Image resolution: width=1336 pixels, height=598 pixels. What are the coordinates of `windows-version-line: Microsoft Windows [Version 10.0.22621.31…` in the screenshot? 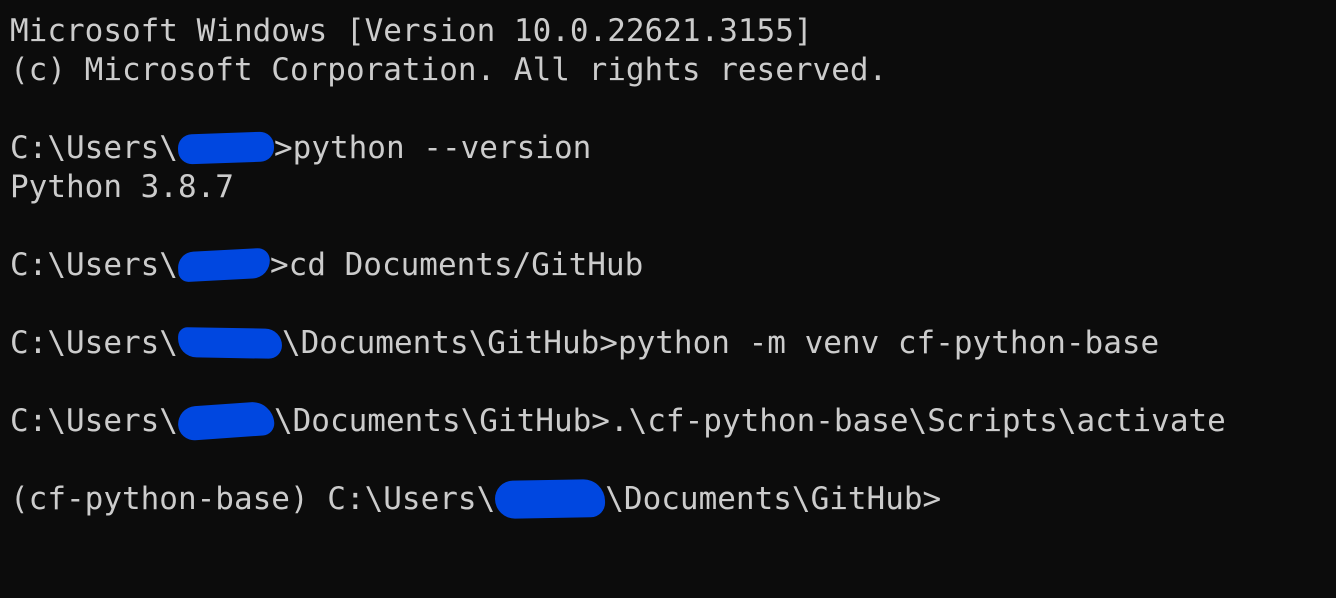 It's located at (411, 31).